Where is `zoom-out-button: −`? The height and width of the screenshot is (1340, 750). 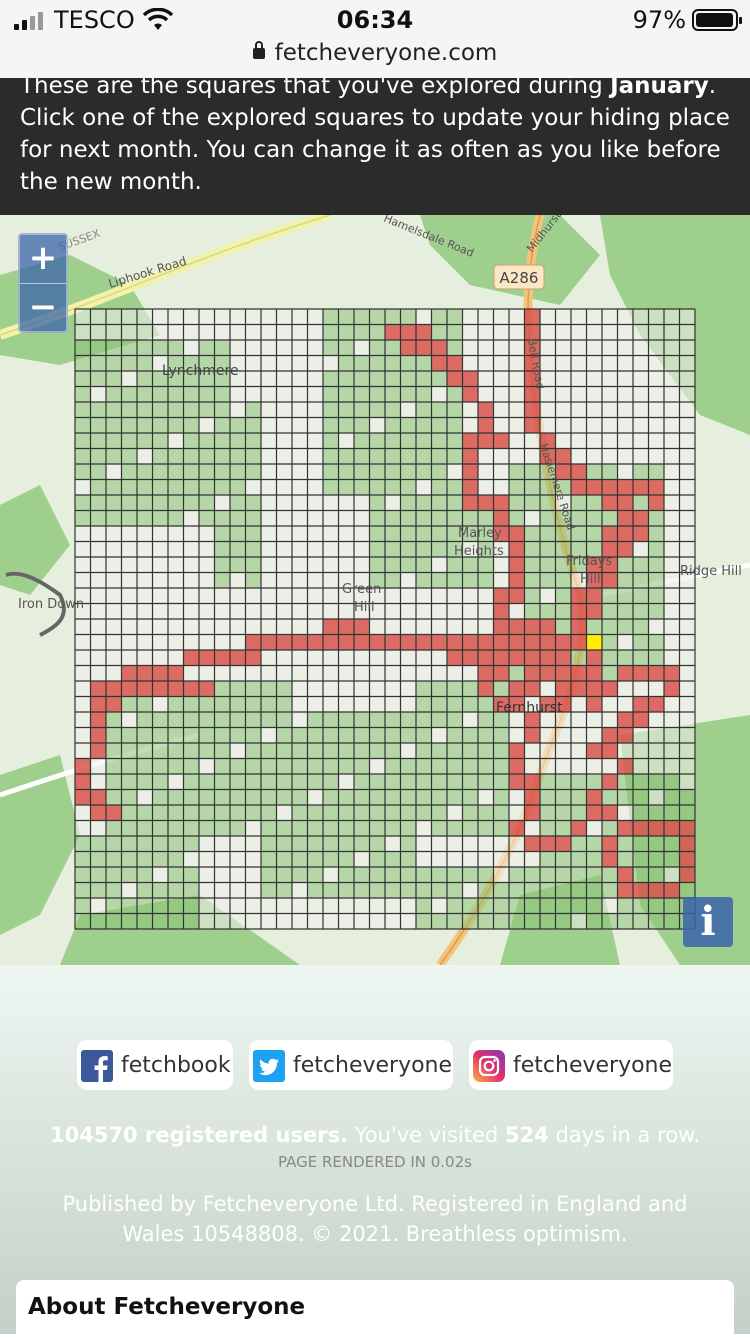 zoom-out-button: − is located at coordinates (43, 308).